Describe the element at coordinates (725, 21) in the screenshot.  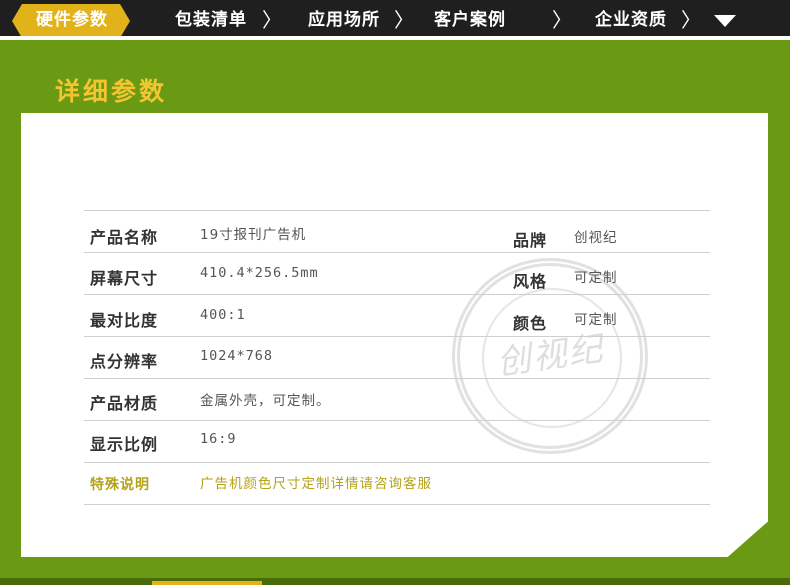
I see `triangle-down-icon` at that location.